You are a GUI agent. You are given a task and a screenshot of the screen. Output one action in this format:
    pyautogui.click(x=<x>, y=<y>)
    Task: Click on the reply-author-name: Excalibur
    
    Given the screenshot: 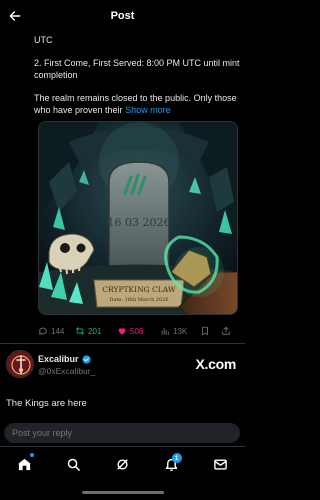 What is the action you would take?
    pyautogui.click(x=64, y=359)
    